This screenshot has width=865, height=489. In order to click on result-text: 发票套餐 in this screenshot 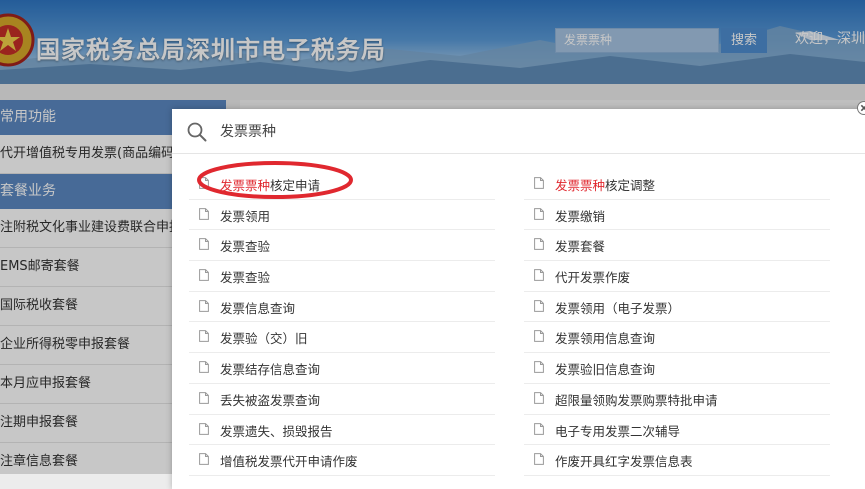, I will do `click(580, 246)`.